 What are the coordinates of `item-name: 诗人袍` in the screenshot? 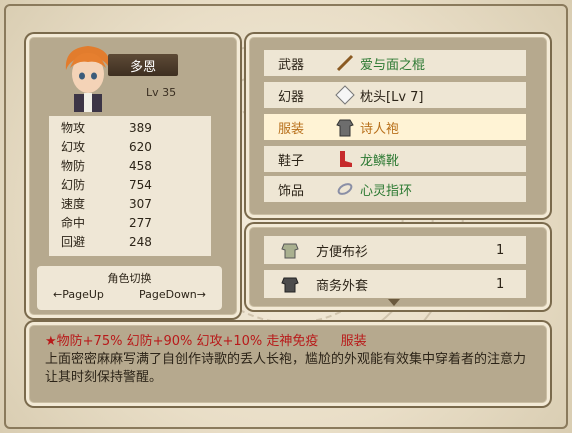 It's located at (380, 129).